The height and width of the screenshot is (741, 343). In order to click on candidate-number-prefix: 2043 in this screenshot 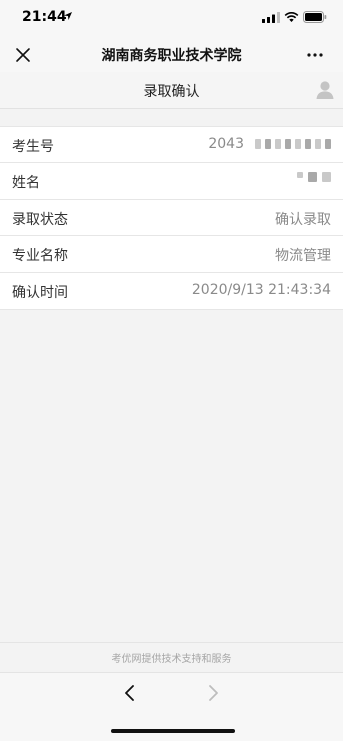, I will do `click(226, 144)`.